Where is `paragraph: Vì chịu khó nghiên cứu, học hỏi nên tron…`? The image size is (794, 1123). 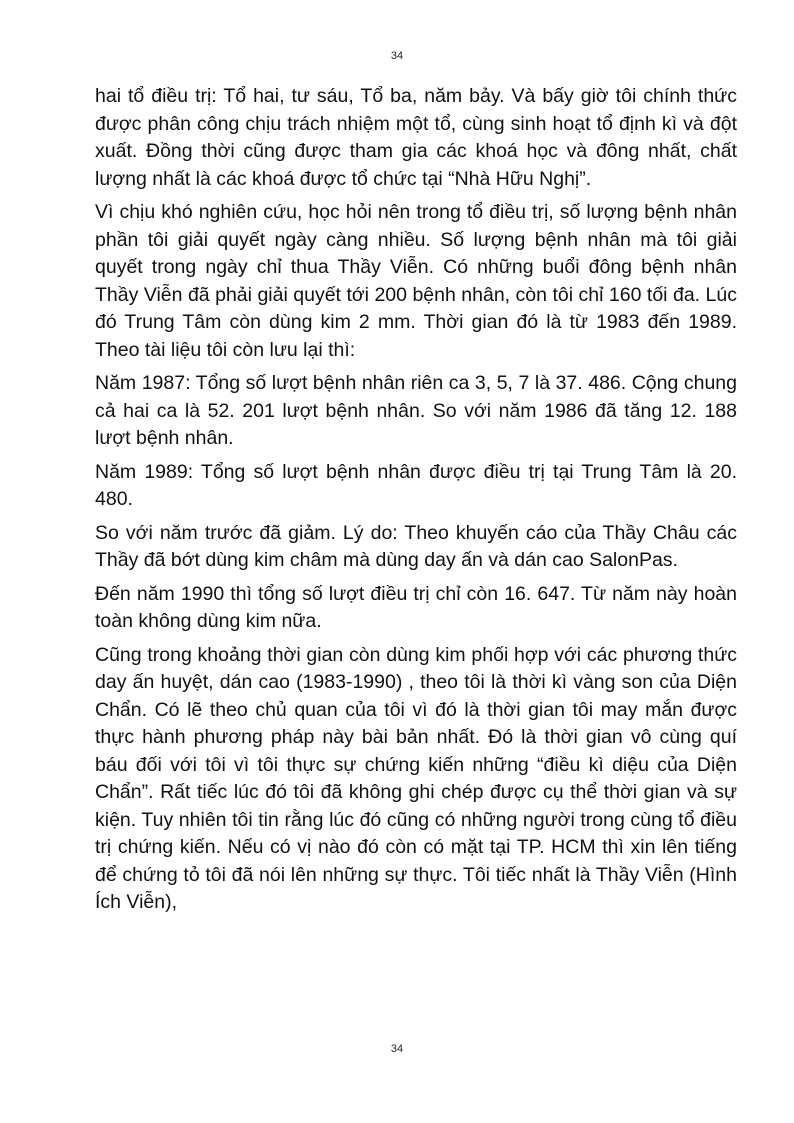 paragraph: Vì chịu khó nghiên cứu, học hỏi nên tron… is located at coordinates (416, 281).